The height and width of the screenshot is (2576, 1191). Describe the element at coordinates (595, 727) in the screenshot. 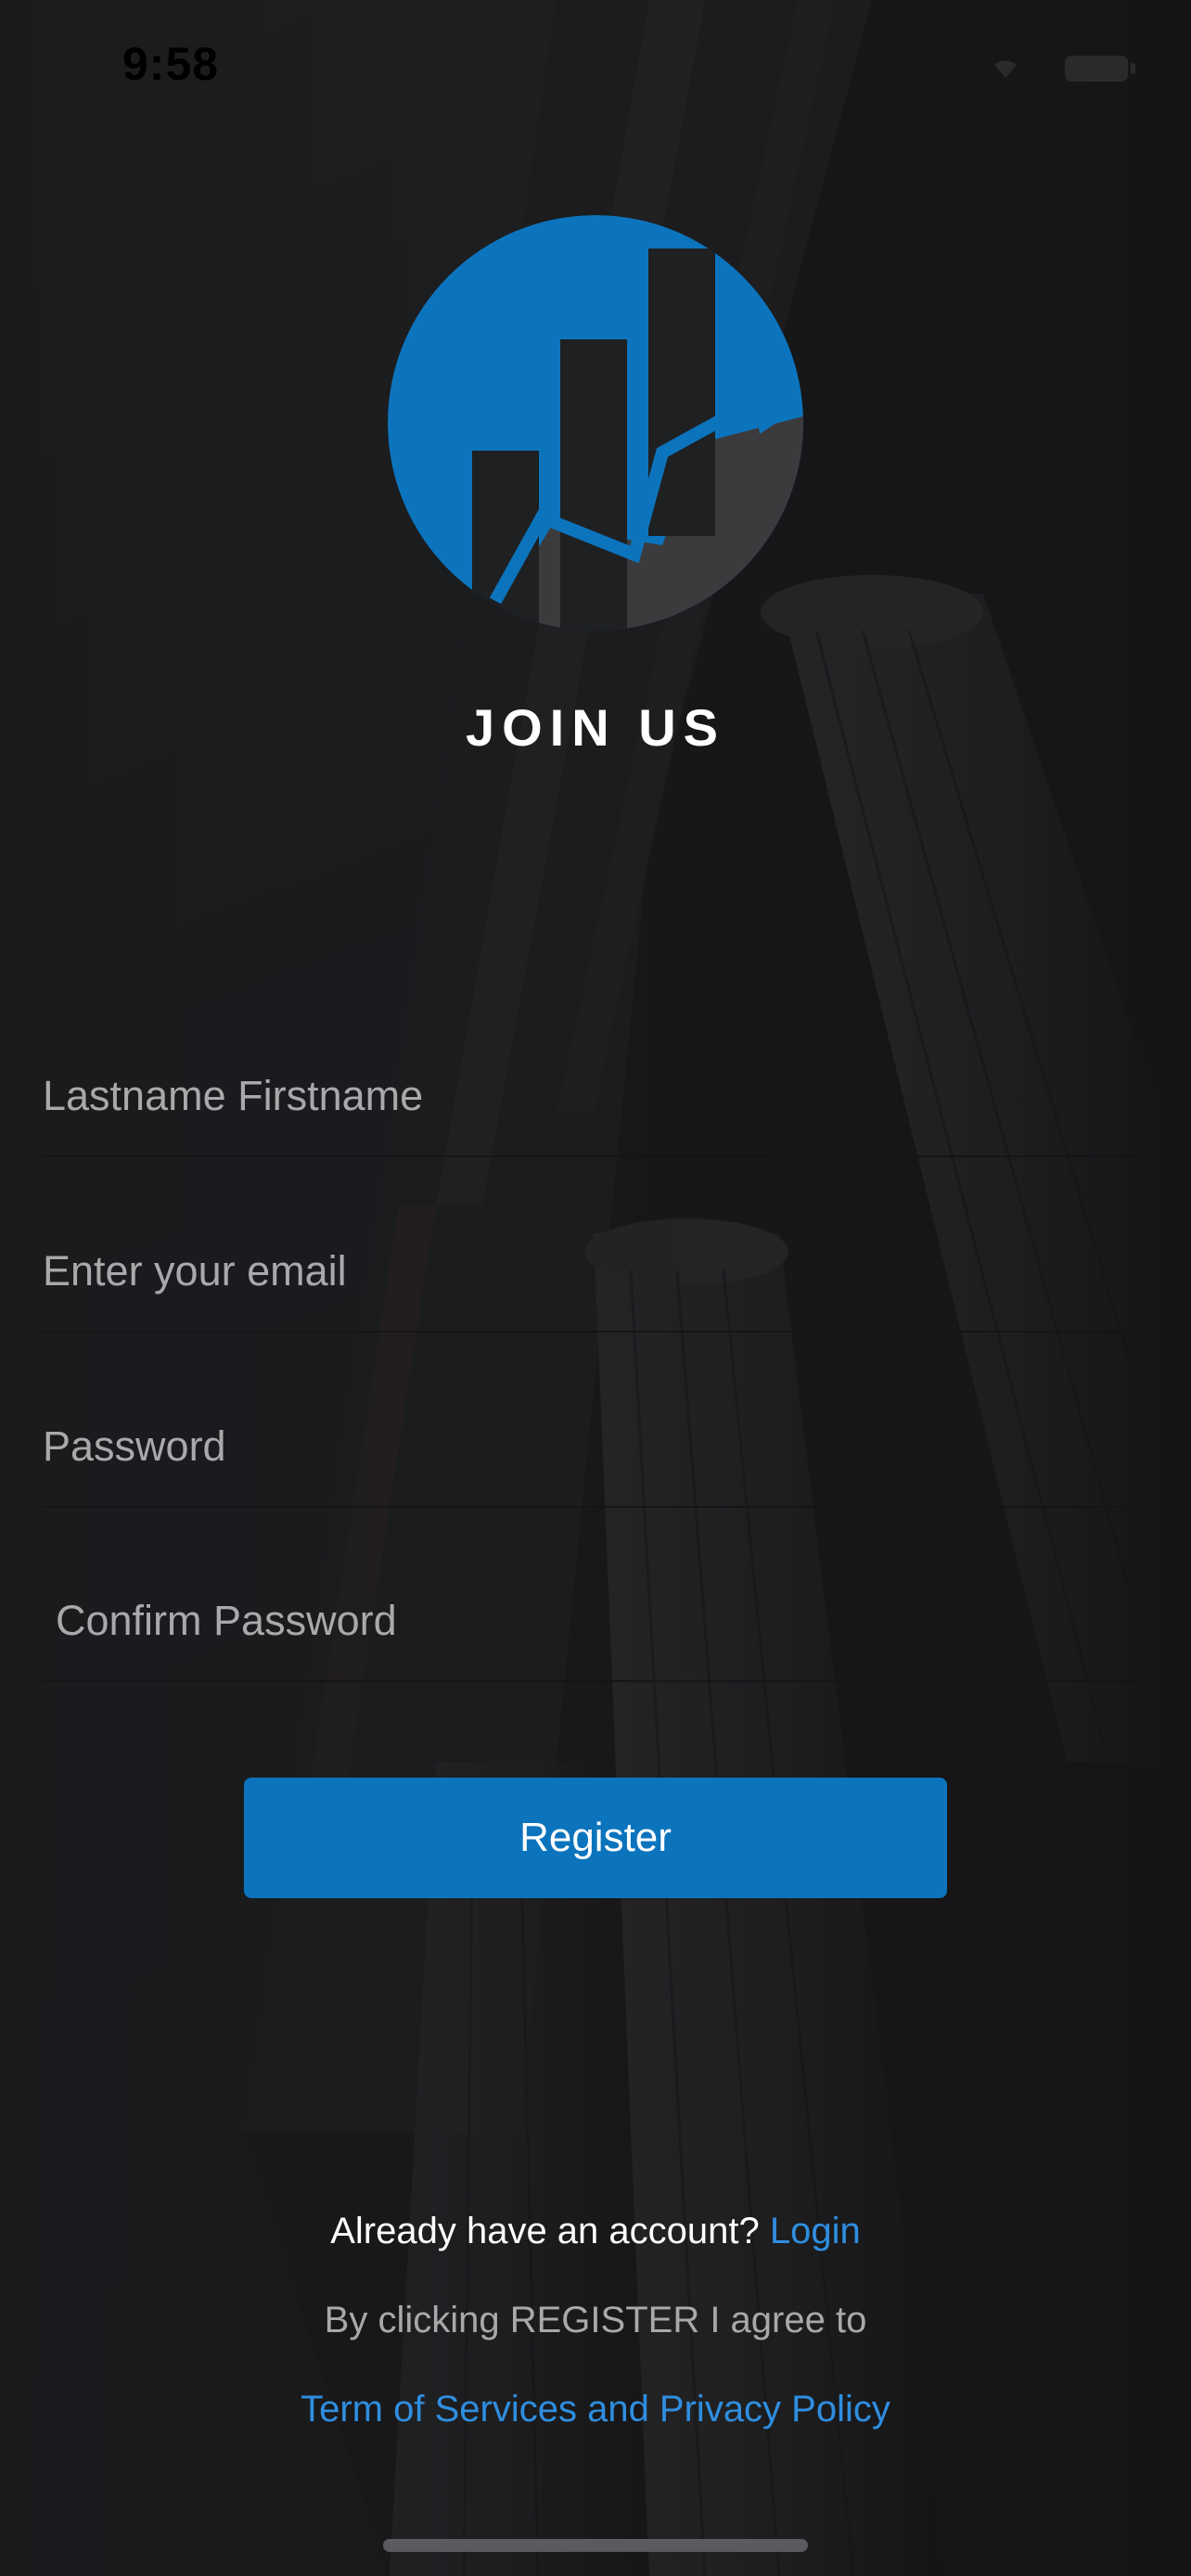

I see `page-title: JOIN US` at that location.